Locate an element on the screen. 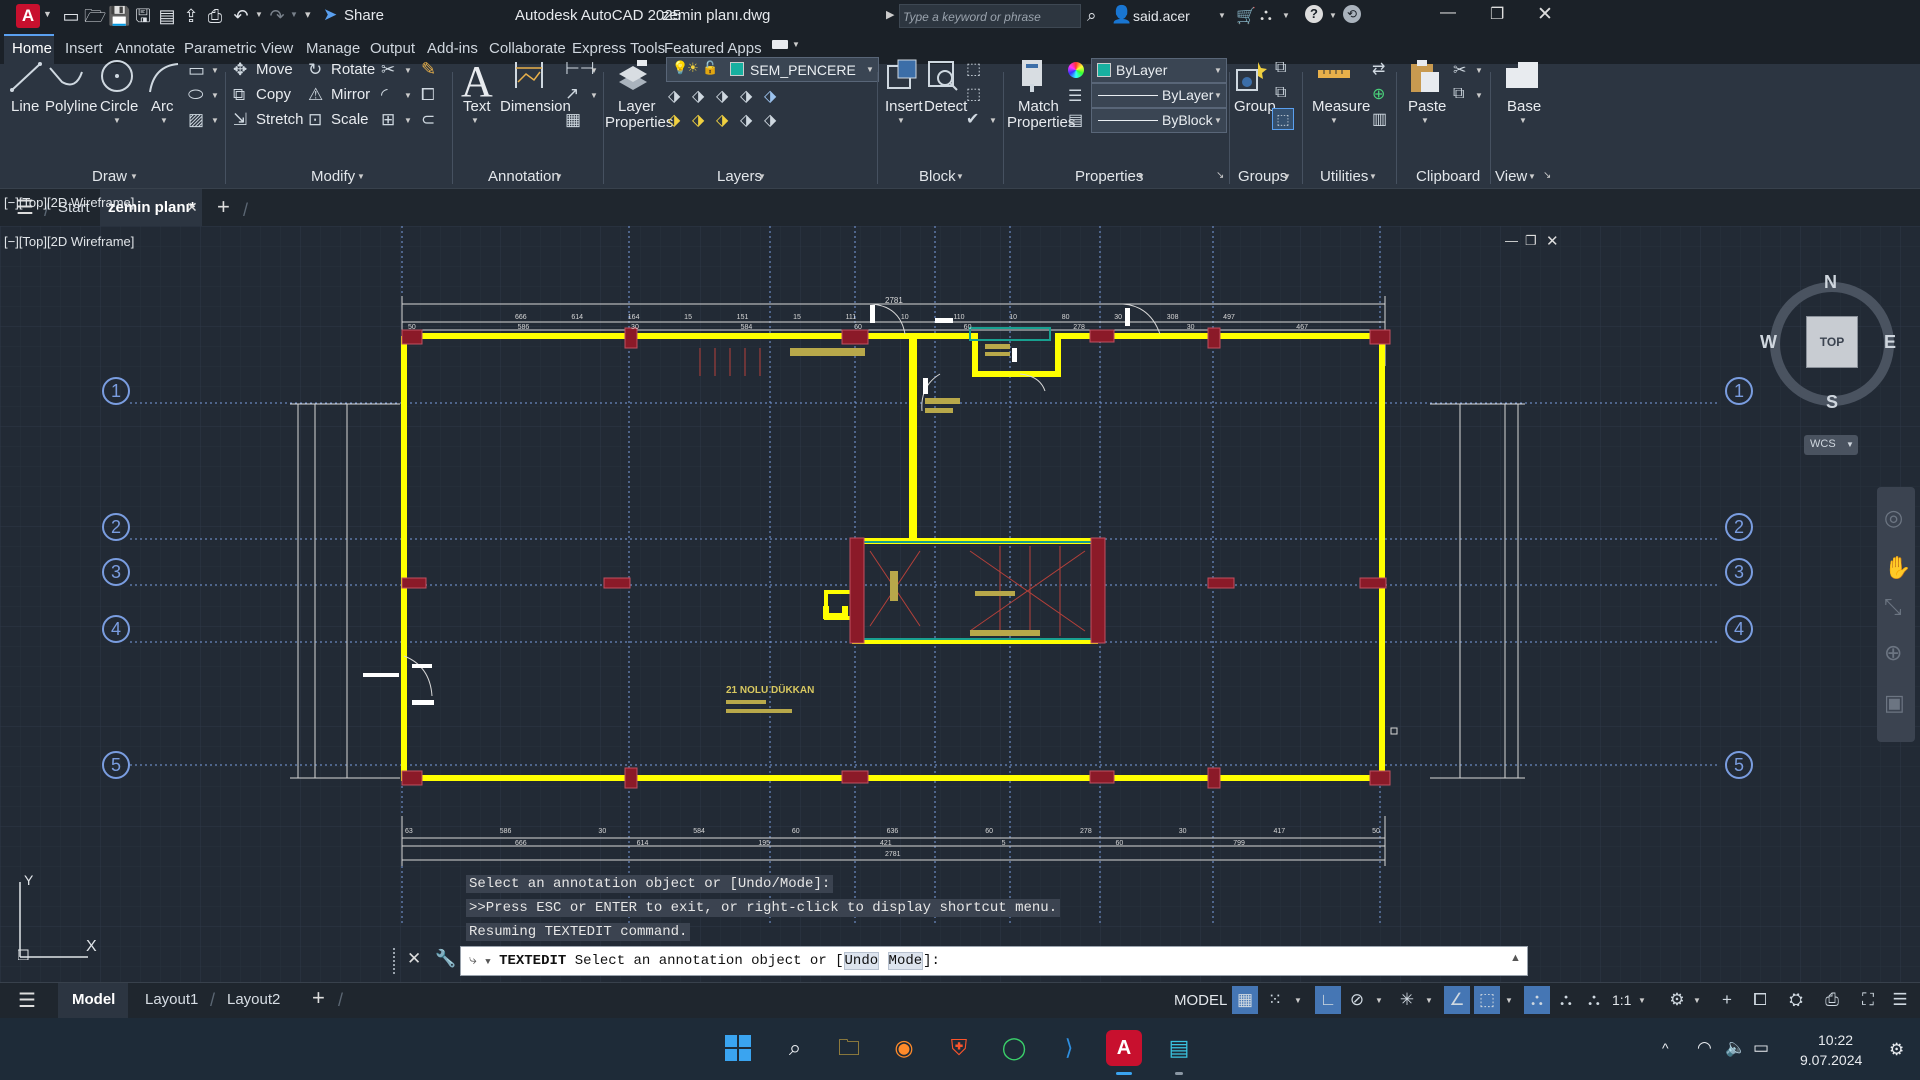 The width and height of the screenshot is (1920, 1080). brave-icon: ⛨ is located at coordinates (959, 1048).